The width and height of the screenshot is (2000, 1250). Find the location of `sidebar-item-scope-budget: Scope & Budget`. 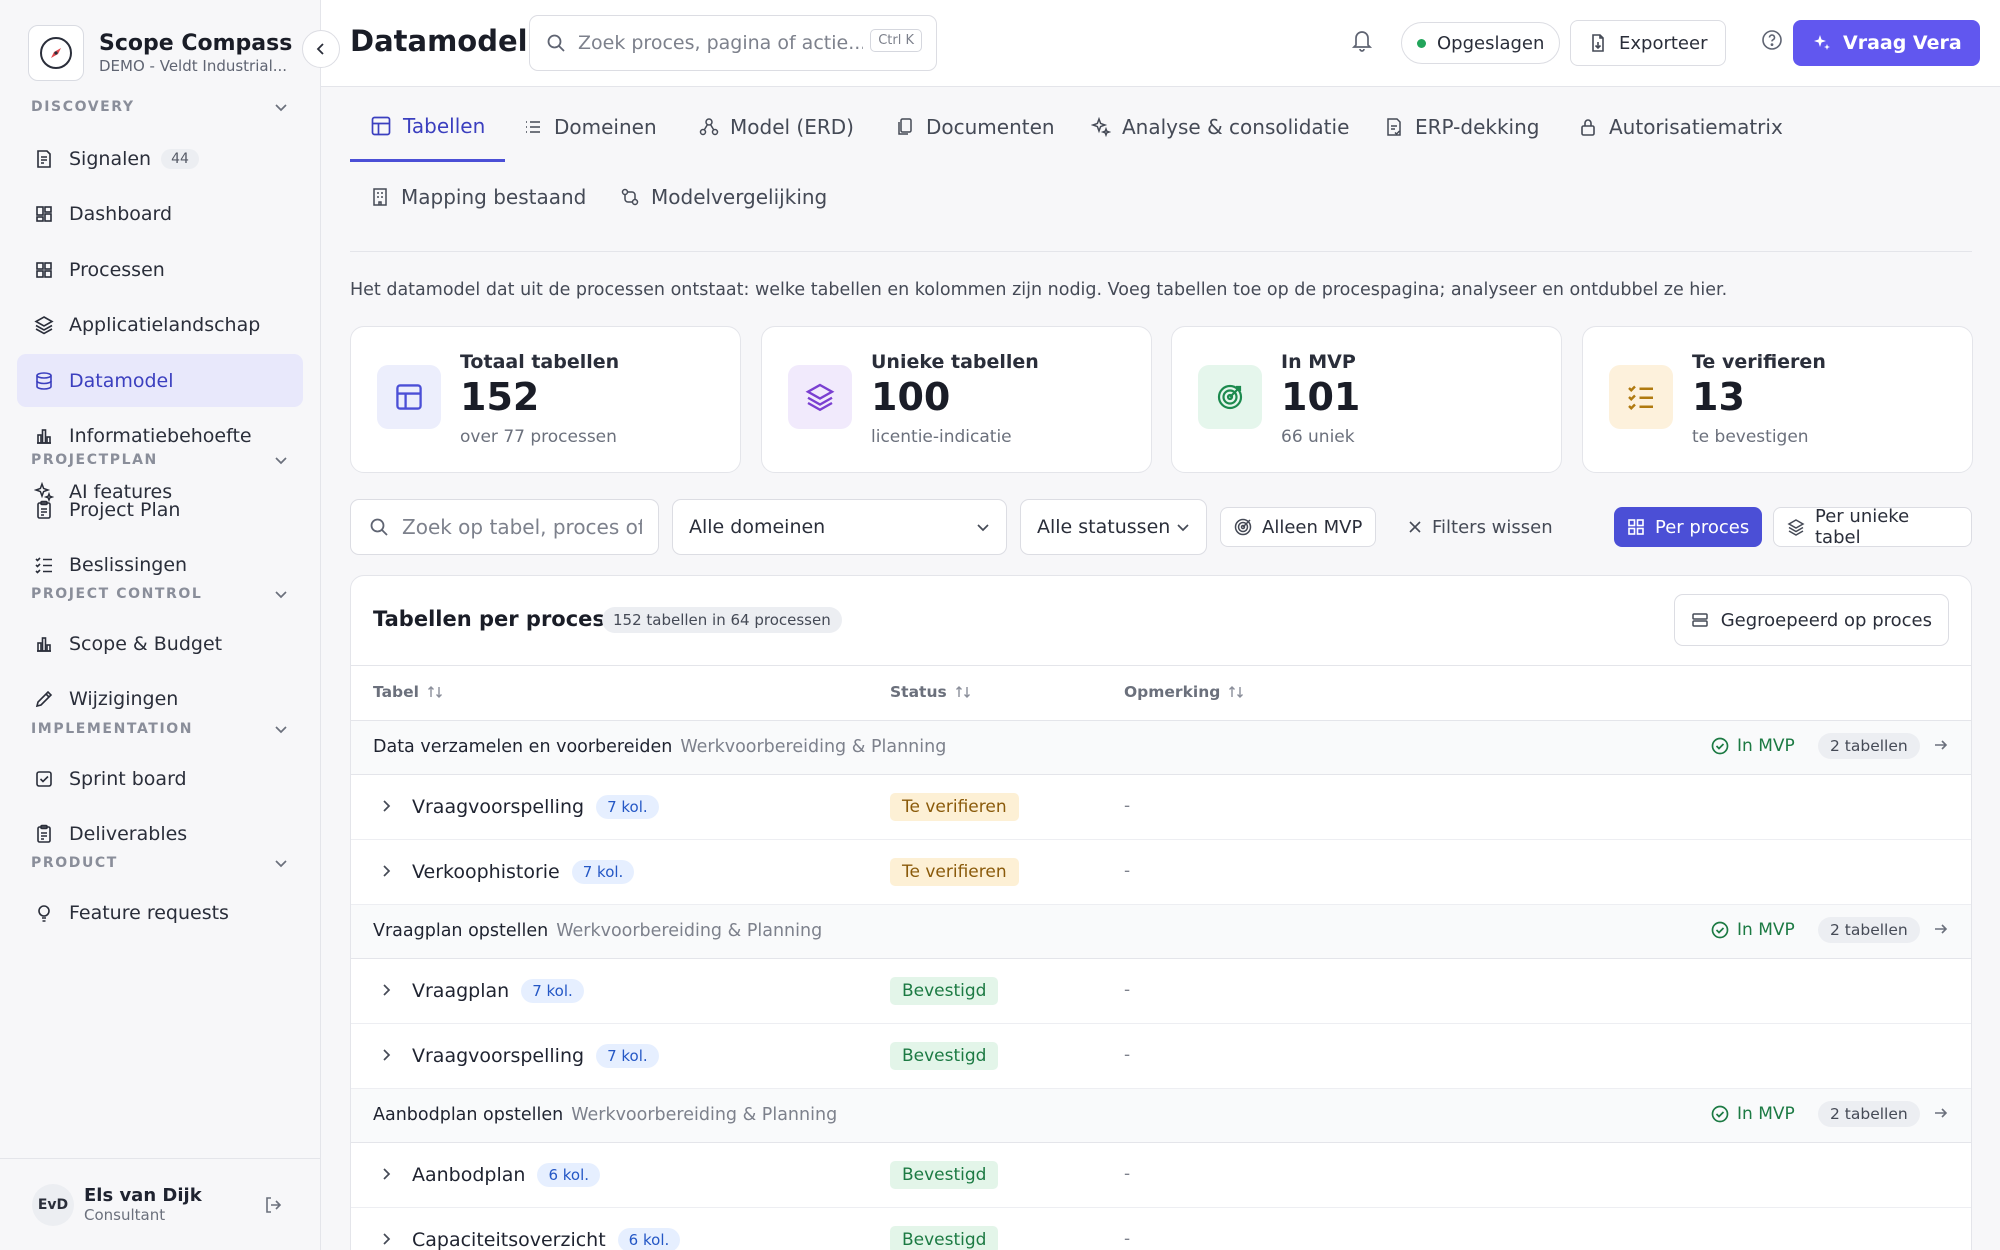

sidebar-item-scope-budget: Scope & Budget is located at coordinates (160, 643).